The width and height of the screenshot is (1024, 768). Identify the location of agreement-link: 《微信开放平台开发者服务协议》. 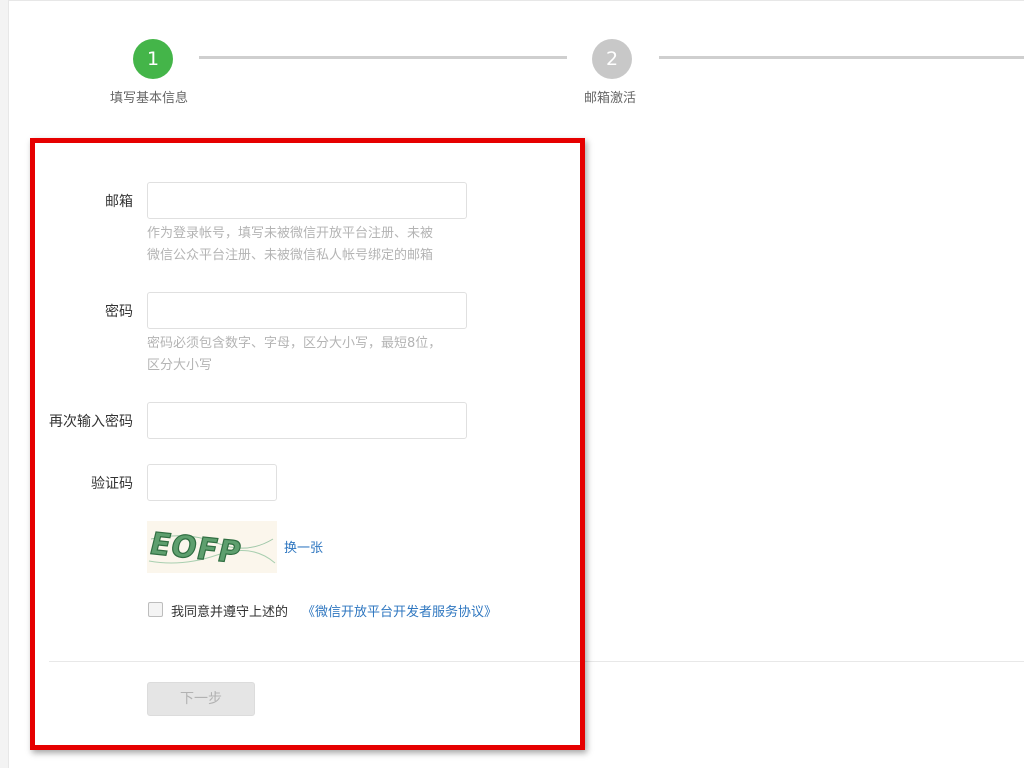
(399, 610).